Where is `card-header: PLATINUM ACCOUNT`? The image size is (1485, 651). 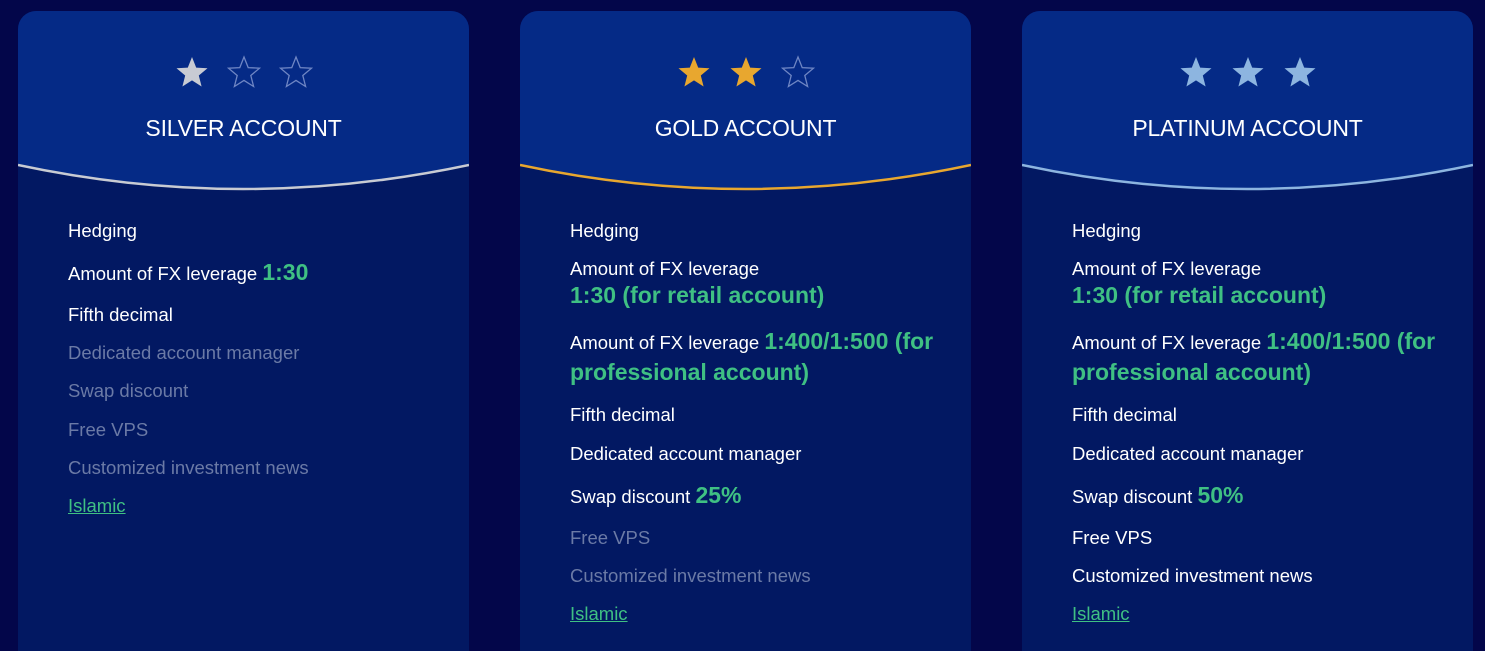 card-header: PLATINUM ACCOUNT is located at coordinates (1247, 103).